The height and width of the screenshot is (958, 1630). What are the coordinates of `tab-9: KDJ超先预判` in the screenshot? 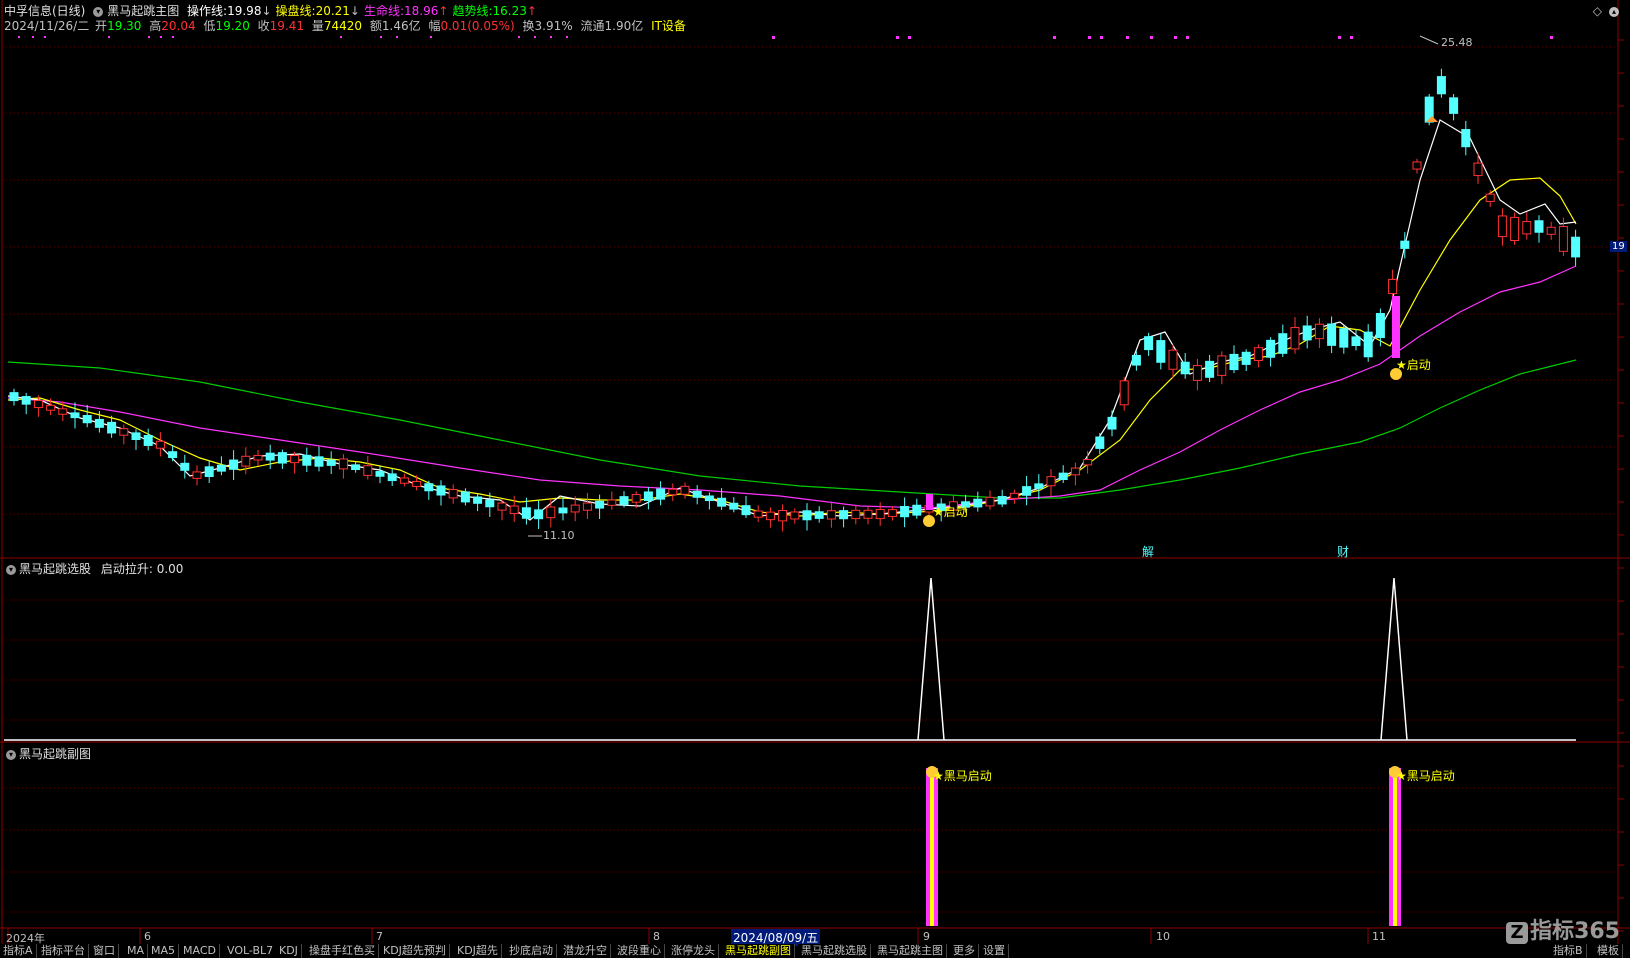 It's located at (415, 951).